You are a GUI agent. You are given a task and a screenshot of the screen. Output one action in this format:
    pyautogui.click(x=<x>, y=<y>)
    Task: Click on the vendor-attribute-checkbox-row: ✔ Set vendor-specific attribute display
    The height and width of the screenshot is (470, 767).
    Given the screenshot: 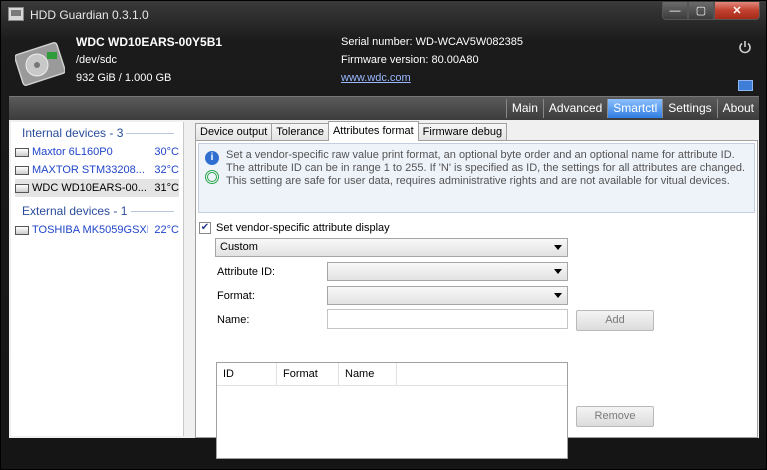 What is the action you would take?
    pyautogui.click(x=294, y=228)
    